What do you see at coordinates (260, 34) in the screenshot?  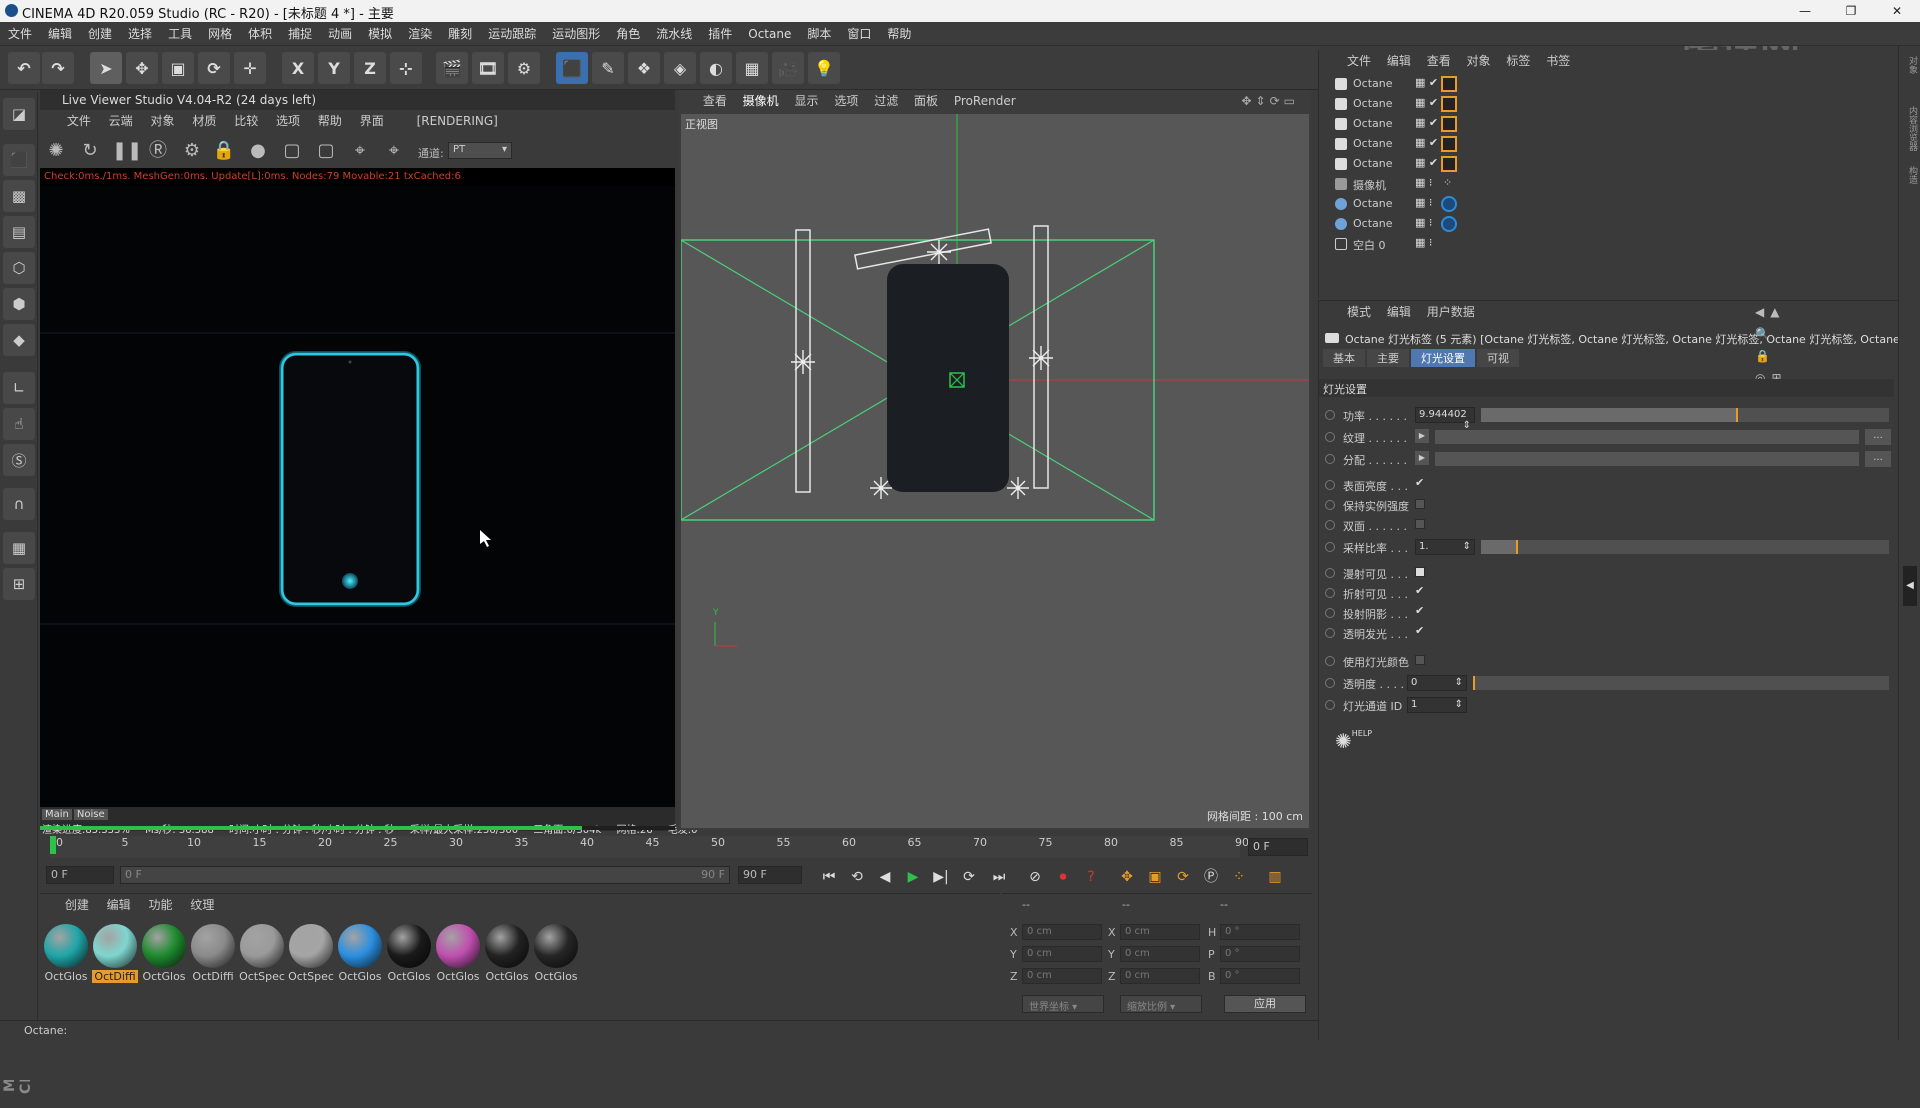 I see `menu-item: 体积` at bounding box center [260, 34].